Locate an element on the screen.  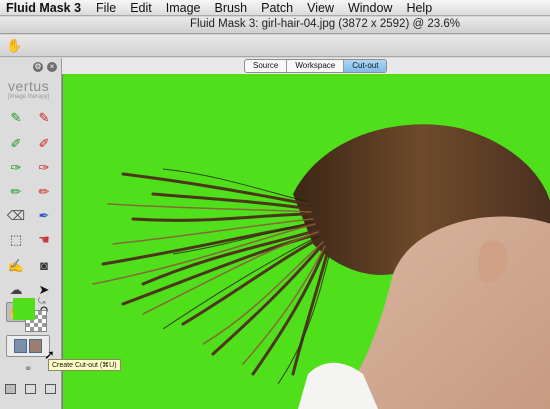
menu-image: Image is located at coordinates (183, 8).